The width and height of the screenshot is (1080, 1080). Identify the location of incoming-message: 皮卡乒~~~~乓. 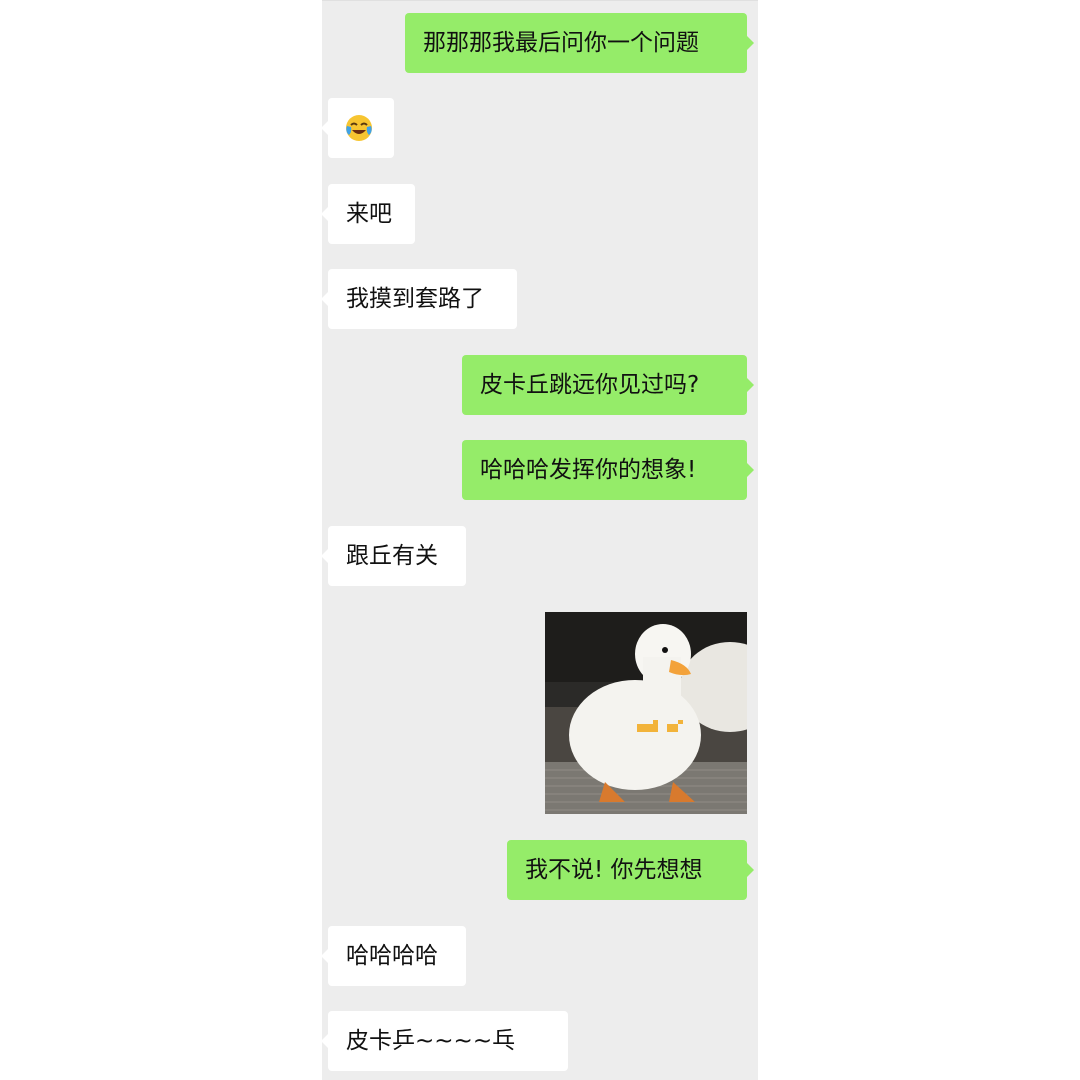
(444, 1041).